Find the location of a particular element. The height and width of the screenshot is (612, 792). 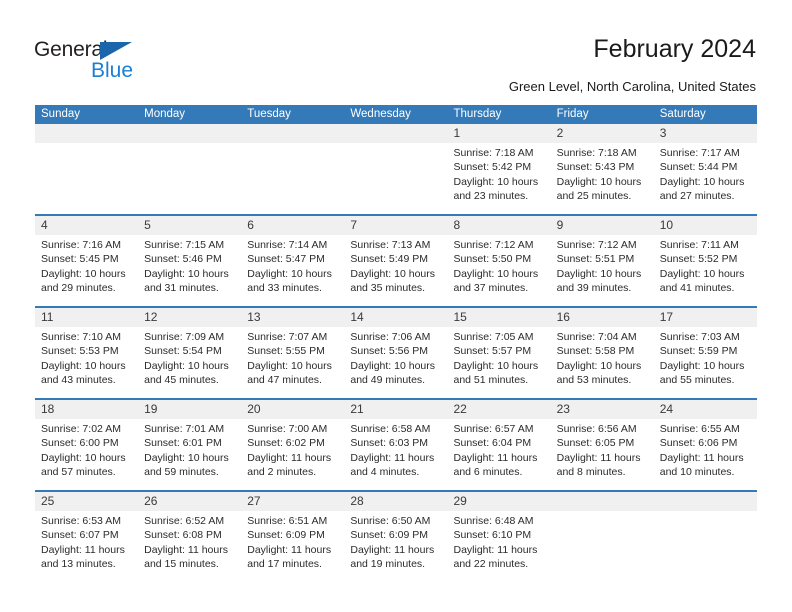

daylight-text: Daylight: 11 hours and 6 minutes. is located at coordinates (495, 465).